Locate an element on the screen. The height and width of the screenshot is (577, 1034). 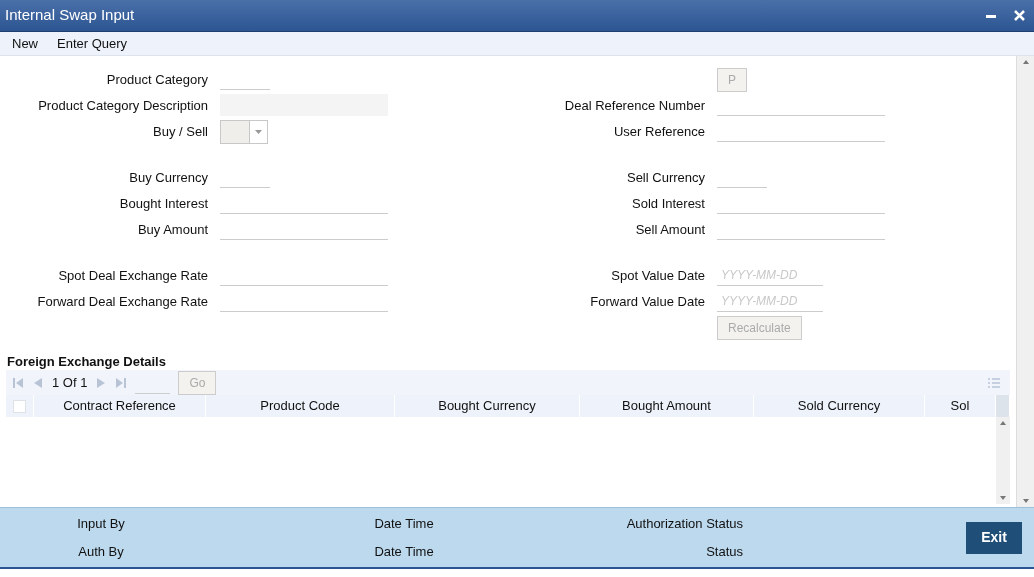
menu-item: New is located at coordinates (25, 43).